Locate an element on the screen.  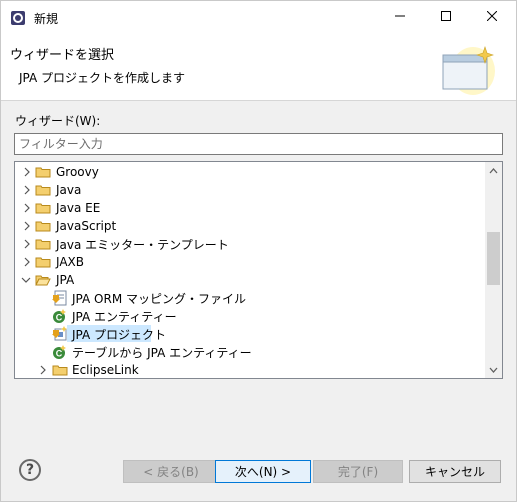
folder-open-icon is located at coordinates (43, 280).